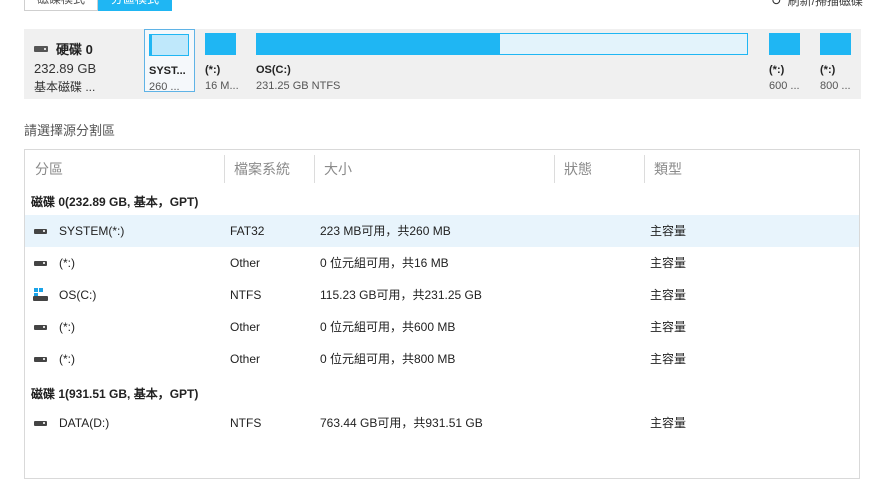 The width and height of the screenshot is (885, 479). Describe the element at coordinates (41, 48) in the screenshot. I see `hard-drive-icon` at that location.